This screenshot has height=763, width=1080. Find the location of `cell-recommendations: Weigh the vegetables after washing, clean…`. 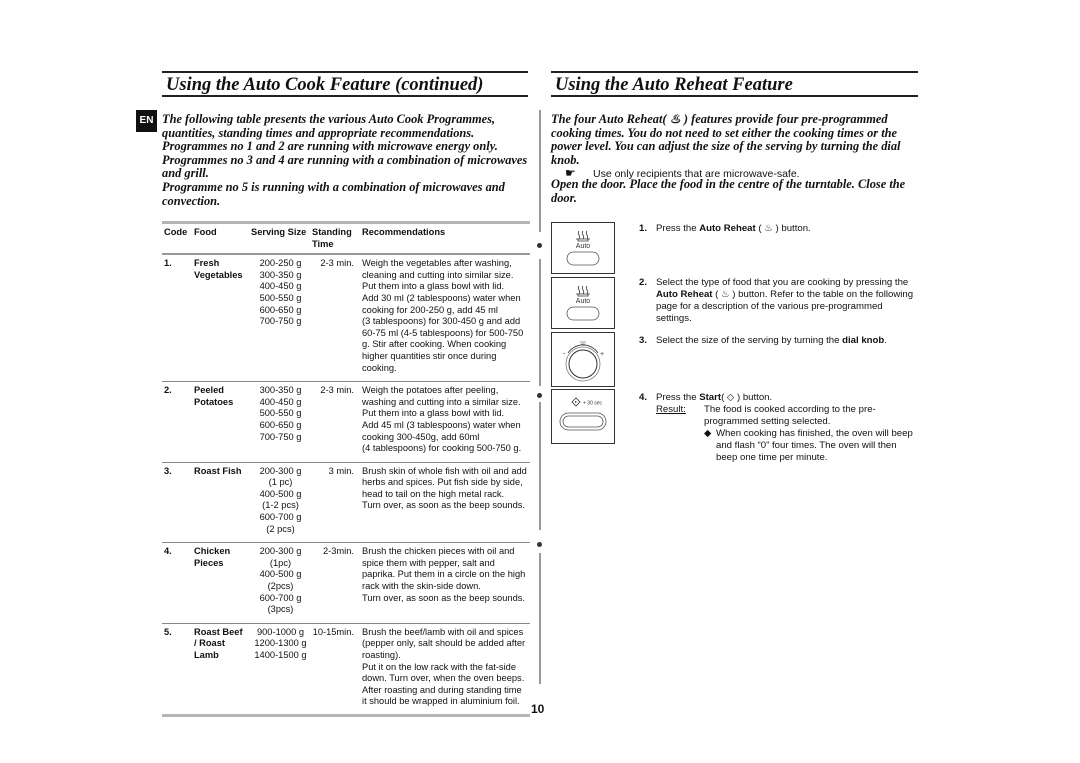

cell-recommendations: Weigh the vegetables after washing, clean… is located at coordinates (446, 316).